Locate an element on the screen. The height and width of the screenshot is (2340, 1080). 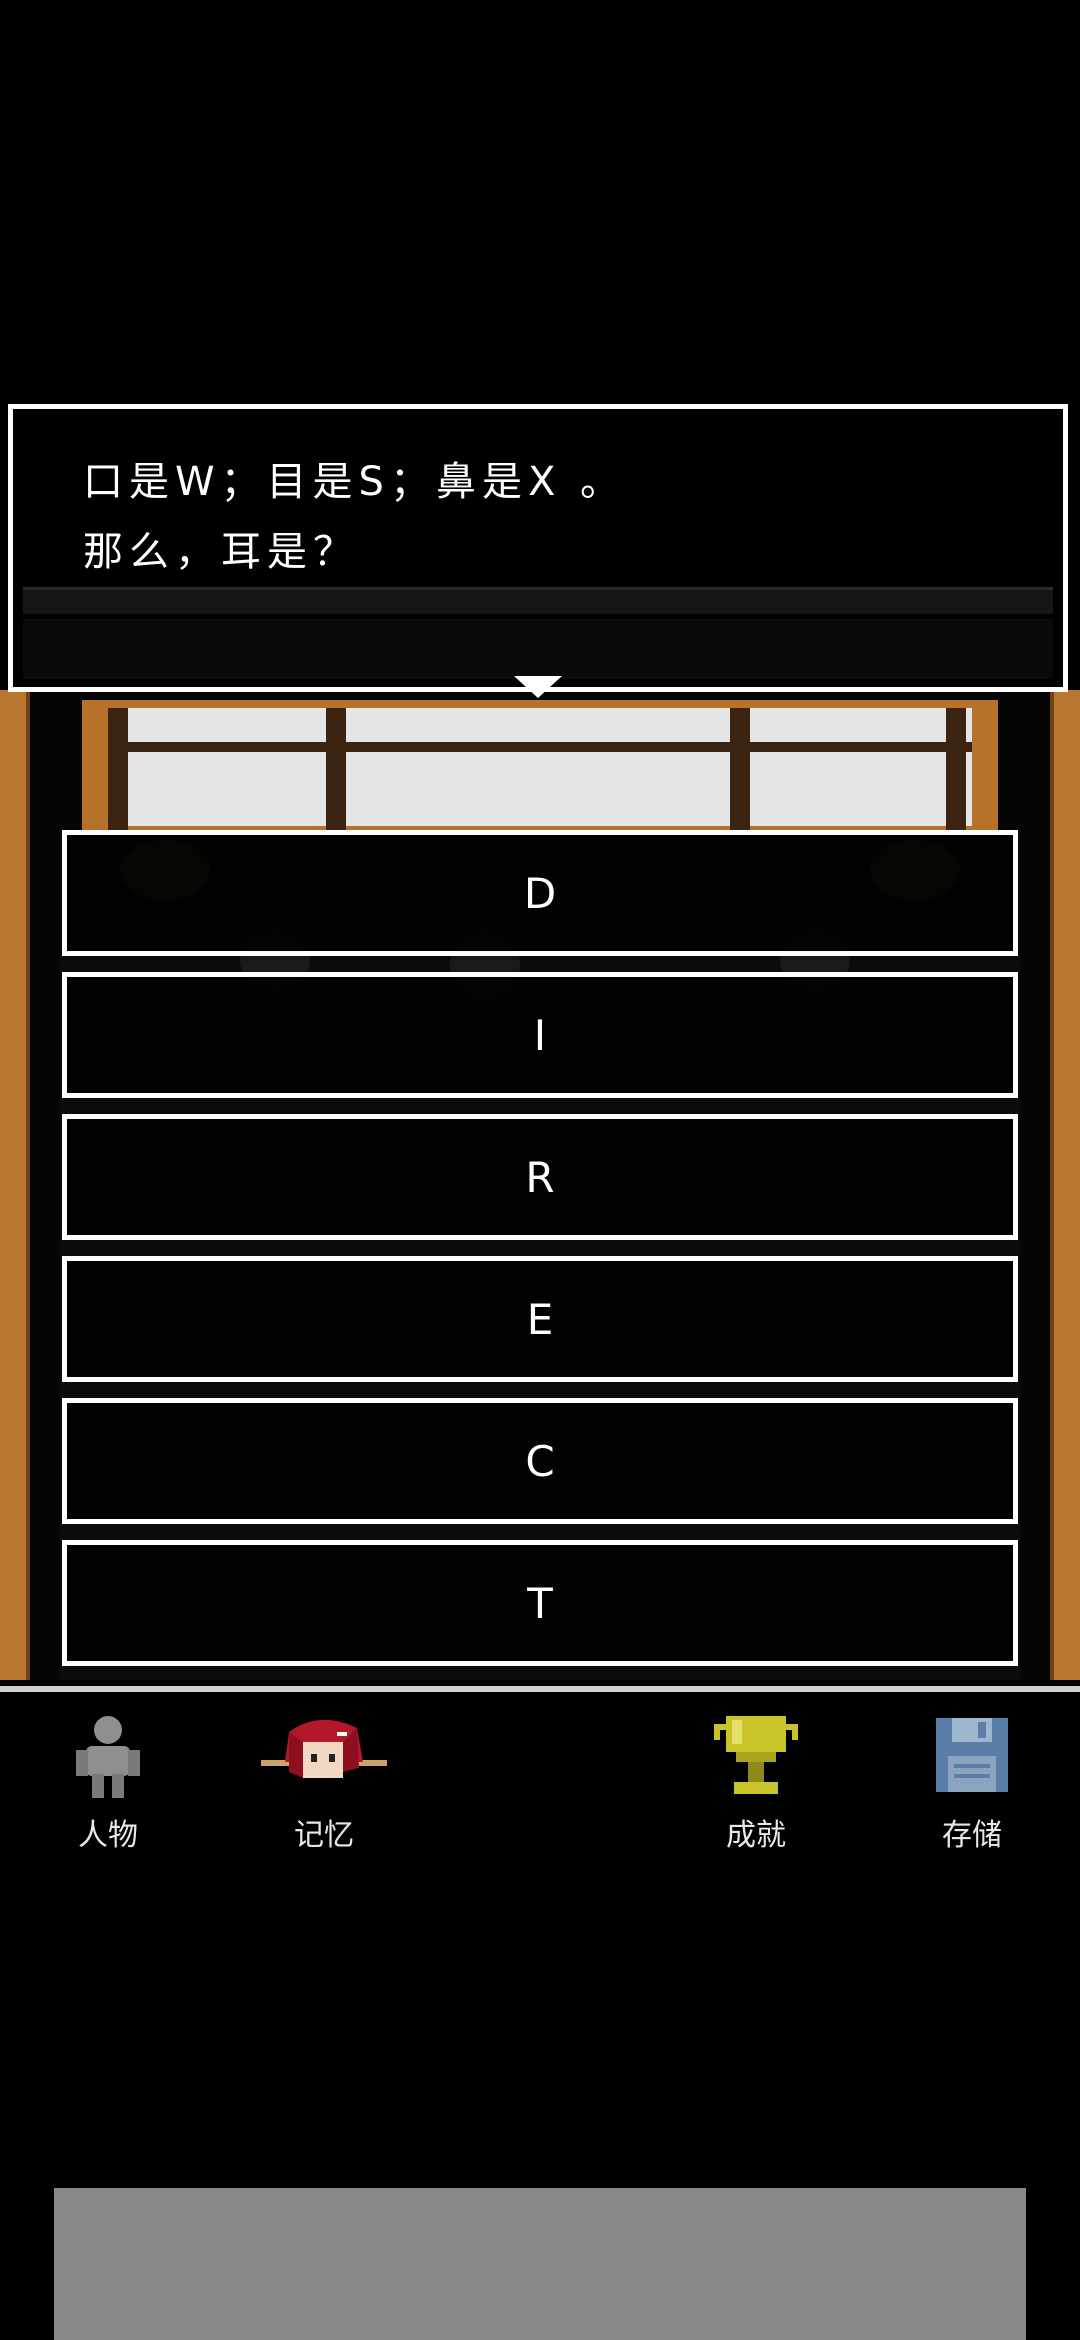
dialog-line-1: 口是W；目是S；鼻是X 。 is located at coordinates (355, 482).